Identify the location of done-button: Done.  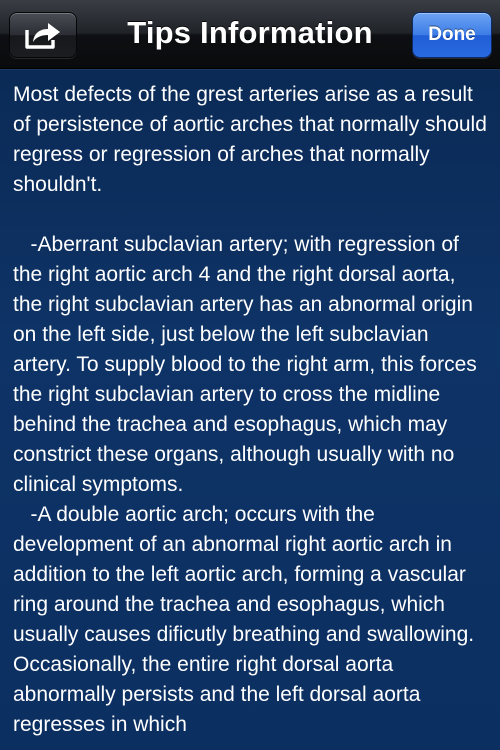
(452, 35).